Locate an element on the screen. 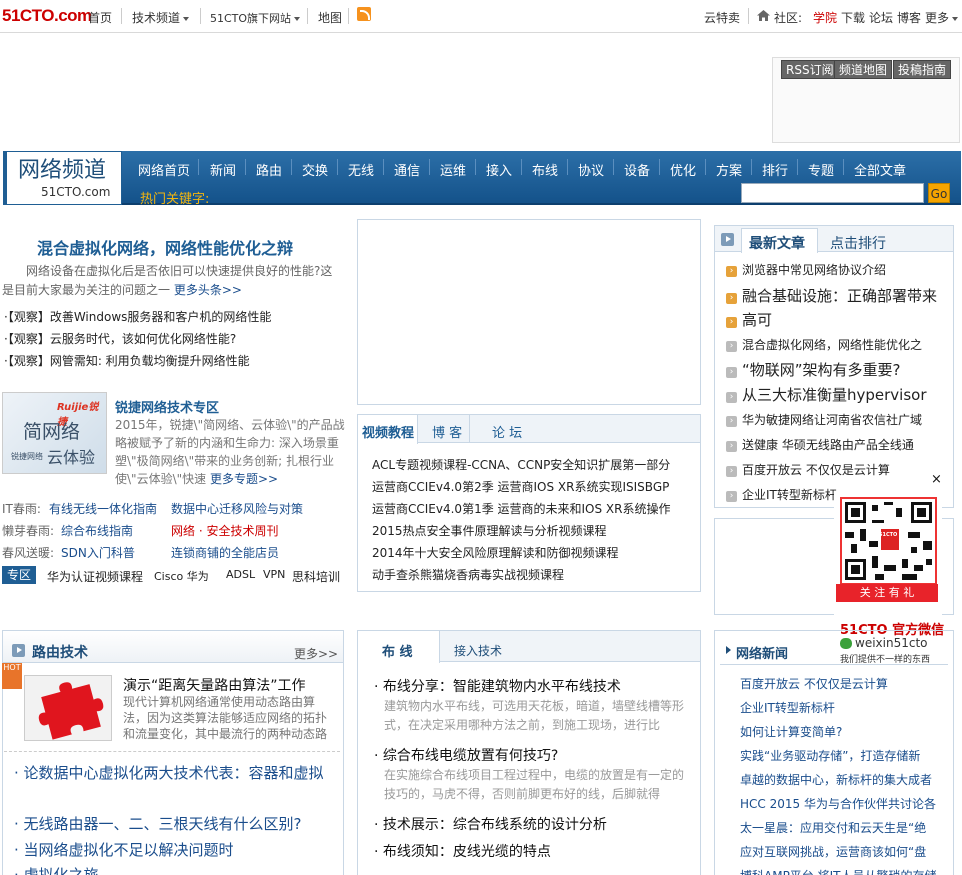 This screenshot has height=875, width=962. routing-item: · 论数据中心虚拟化两大技术代表：容器和虚拟 is located at coordinates (177, 773).